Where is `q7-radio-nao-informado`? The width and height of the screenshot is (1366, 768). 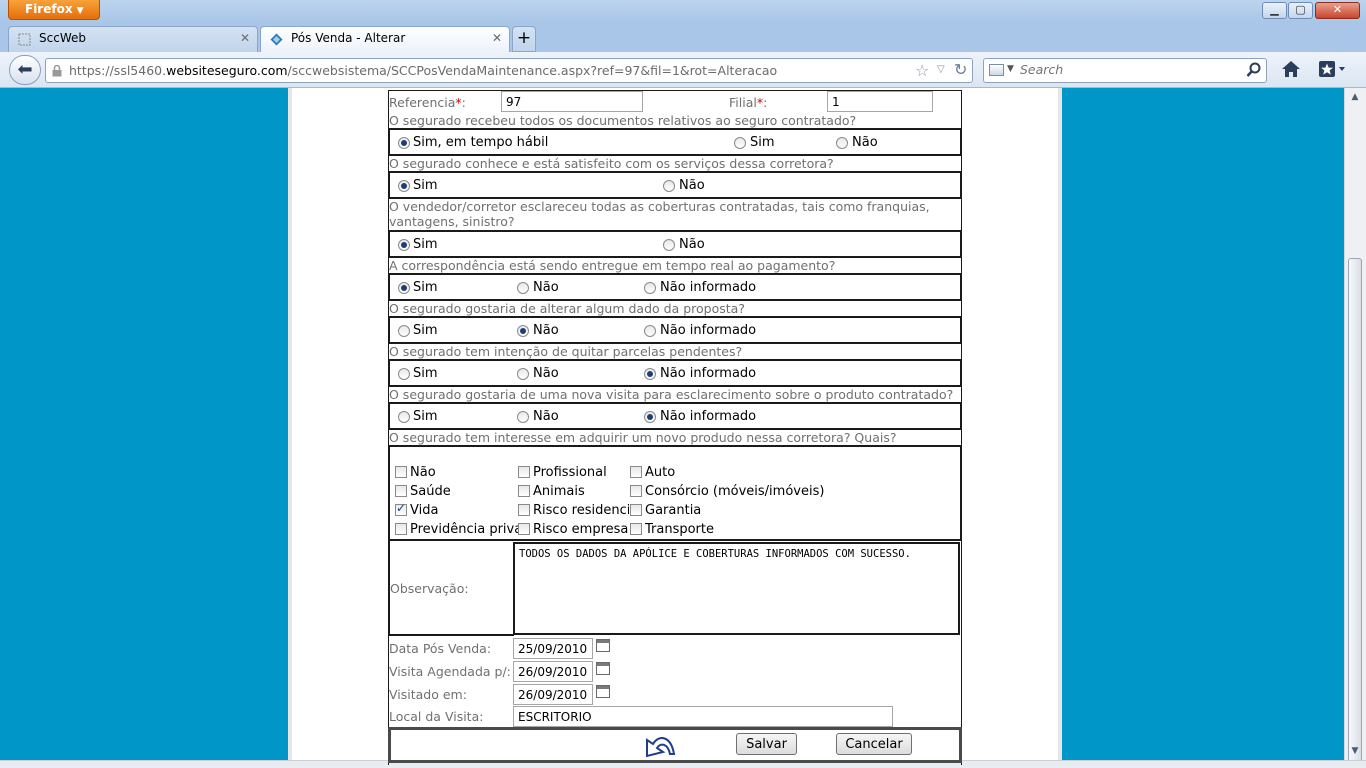 q7-radio-nao-informado is located at coordinates (650, 417).